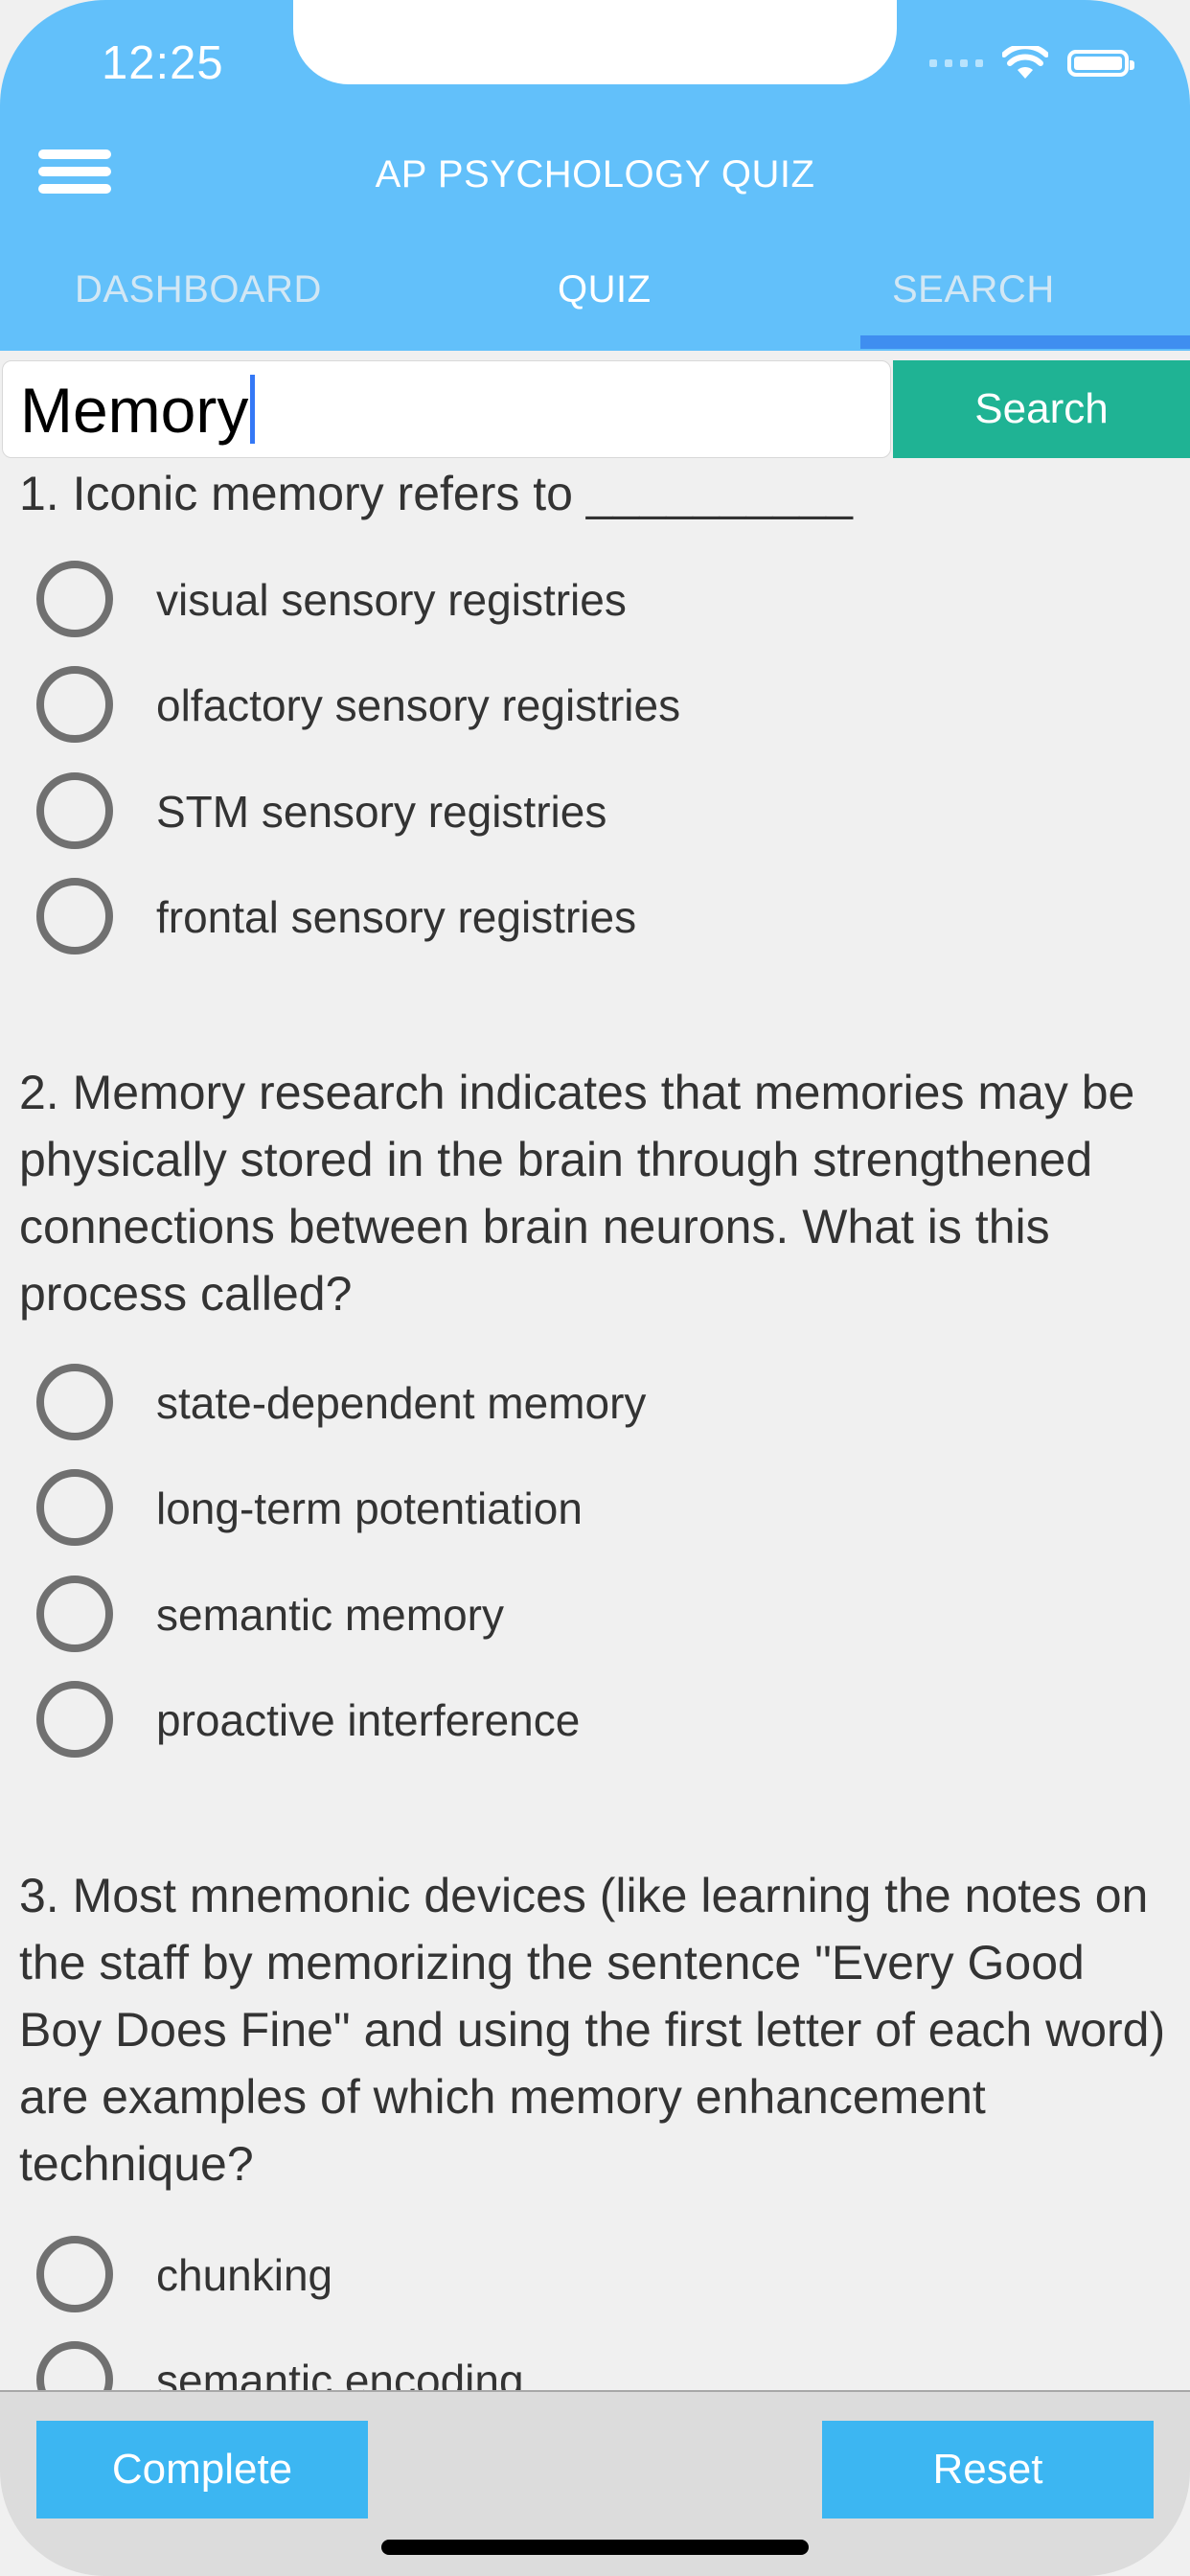 This screenshot has height=2576, width=1190. I want to click on answer-option-label: frontal sensory registries, so click(397, 917).